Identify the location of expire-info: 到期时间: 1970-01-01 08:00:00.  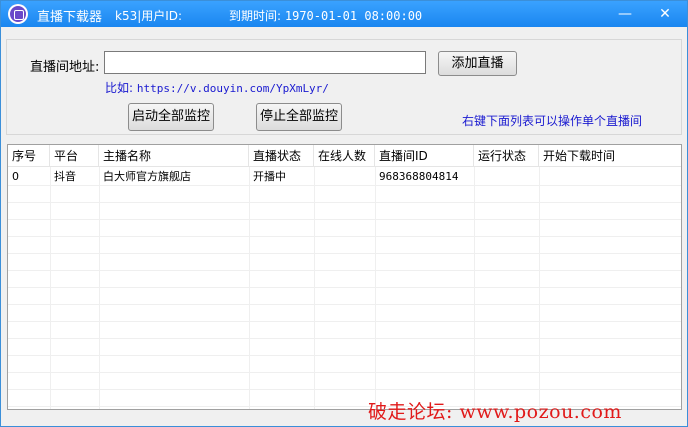
(325, 15).